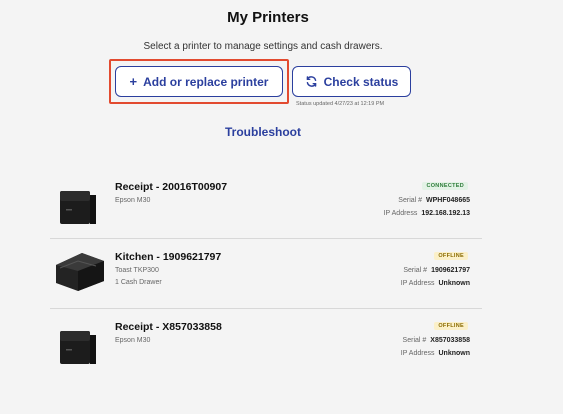  I want to click on ip-line: IP Address 192.168.192.13, so click(427, 213).